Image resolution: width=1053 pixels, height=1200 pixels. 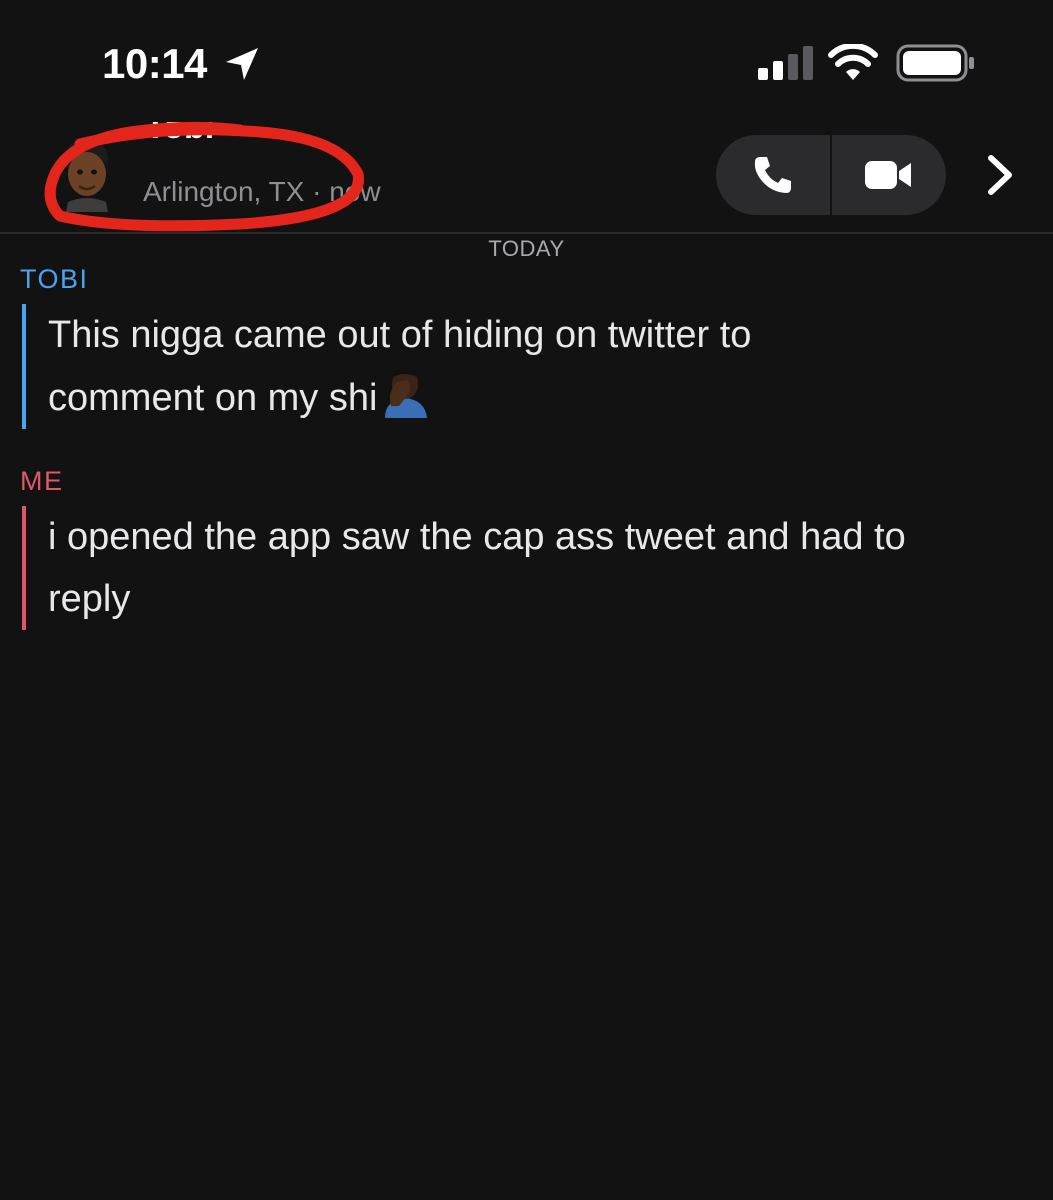 I want to click on contact-name-text: Tobi, so click(x=180, y=134).